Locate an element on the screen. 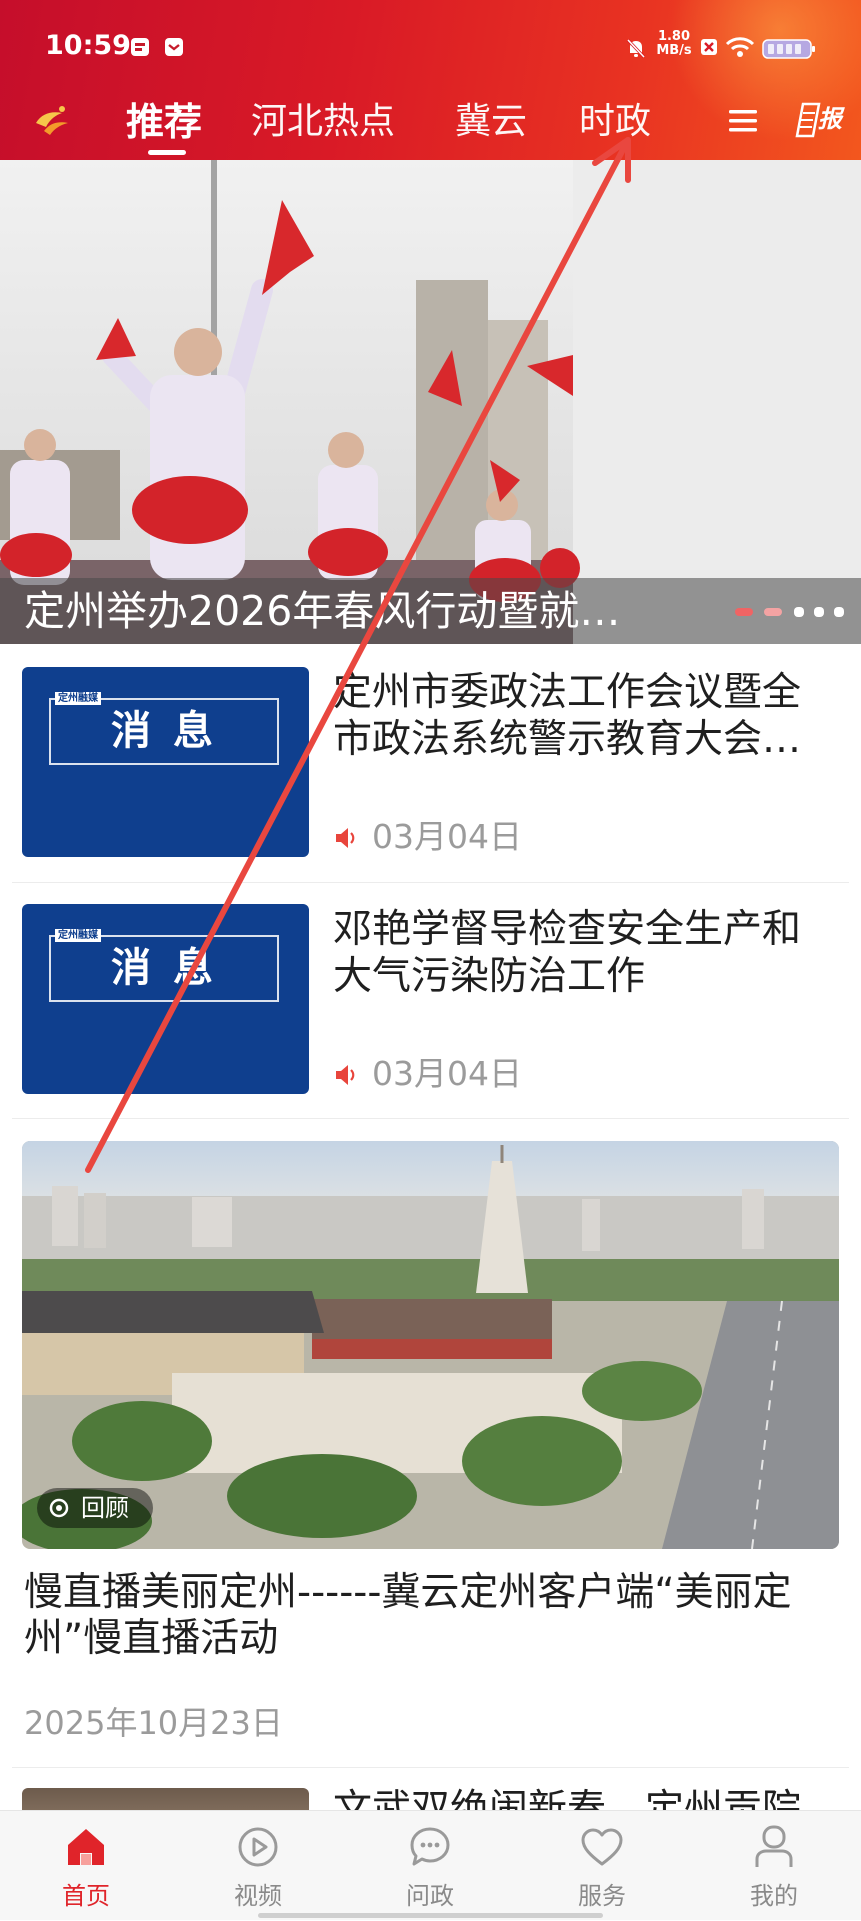  carousel-indicator-active is located at coordinates (744, 612).